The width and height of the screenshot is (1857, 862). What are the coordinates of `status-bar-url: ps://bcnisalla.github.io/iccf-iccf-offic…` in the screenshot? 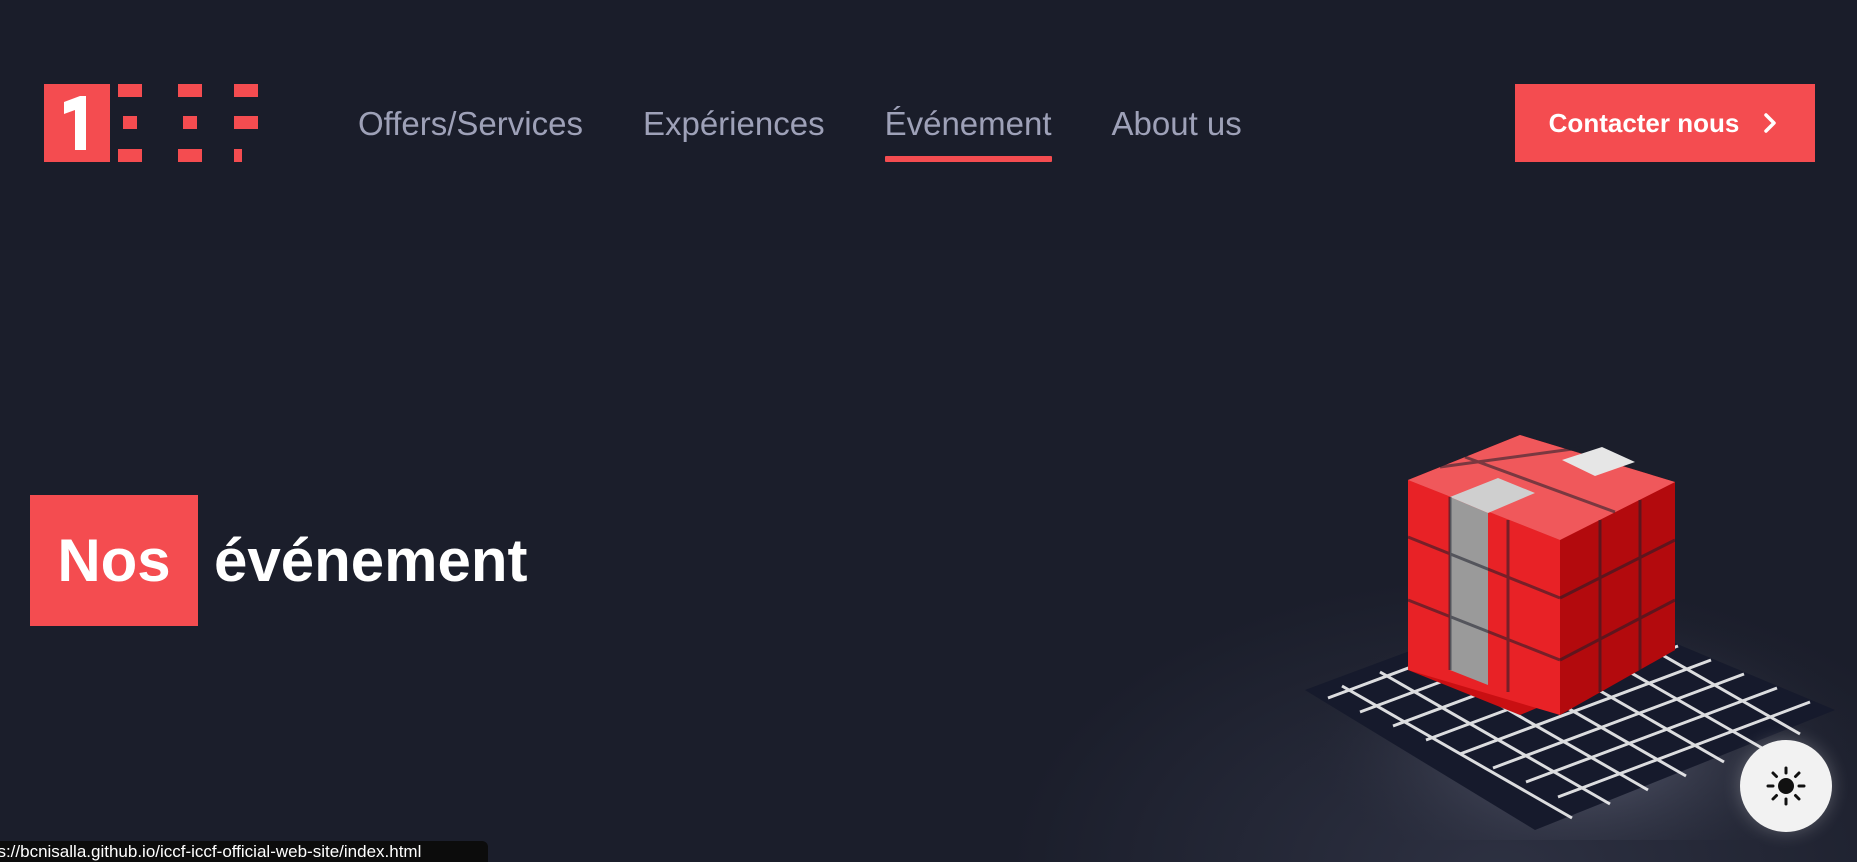 It's located at (244, 851).